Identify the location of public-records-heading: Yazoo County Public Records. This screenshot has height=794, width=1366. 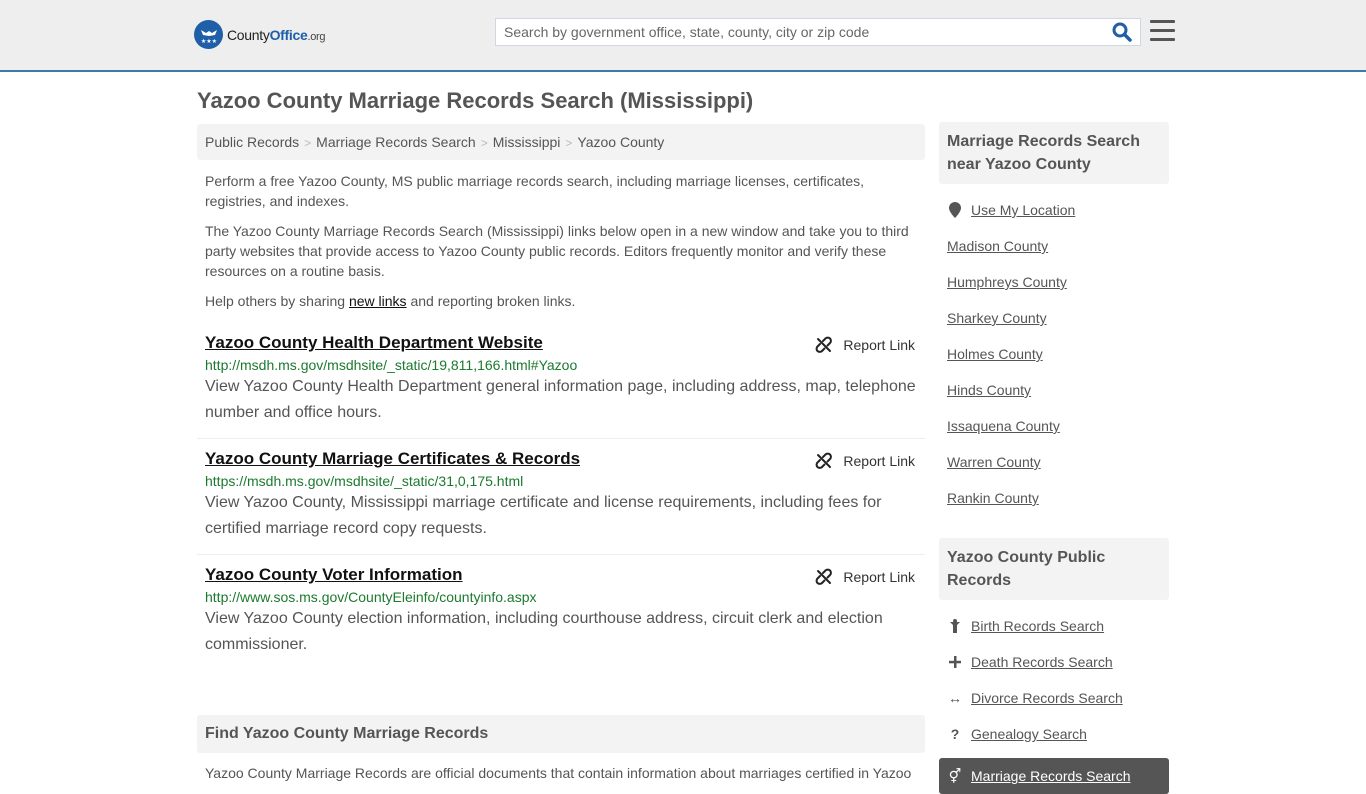
(1054, 569).